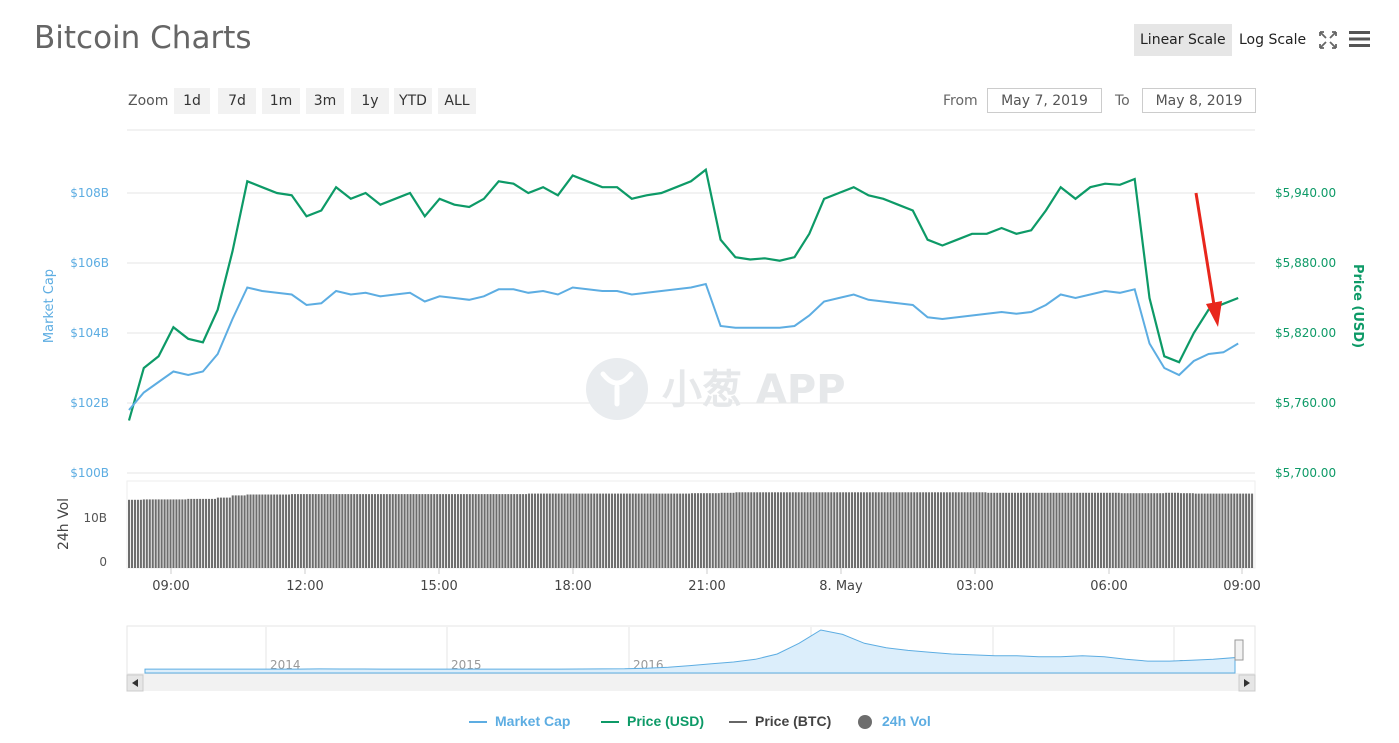 The image size is (1399, 743). Describe the element at coordinates (170, 586) in the screenshot. I see `x-tick-label: 09:00` at that location.